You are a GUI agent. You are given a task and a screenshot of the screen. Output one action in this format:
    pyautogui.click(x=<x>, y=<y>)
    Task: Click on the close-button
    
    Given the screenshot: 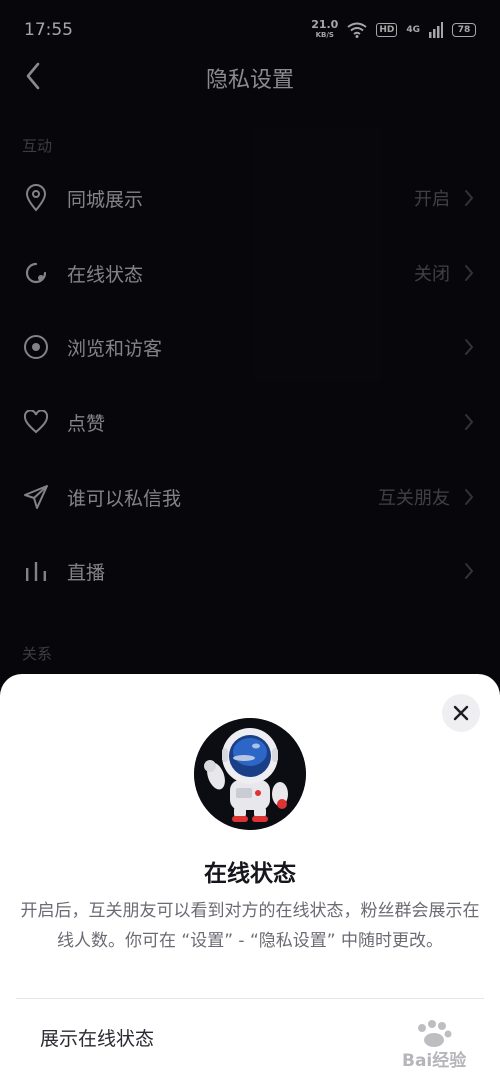 What is the action you would take?
    pyautogui.click(x=461, y=713)
    